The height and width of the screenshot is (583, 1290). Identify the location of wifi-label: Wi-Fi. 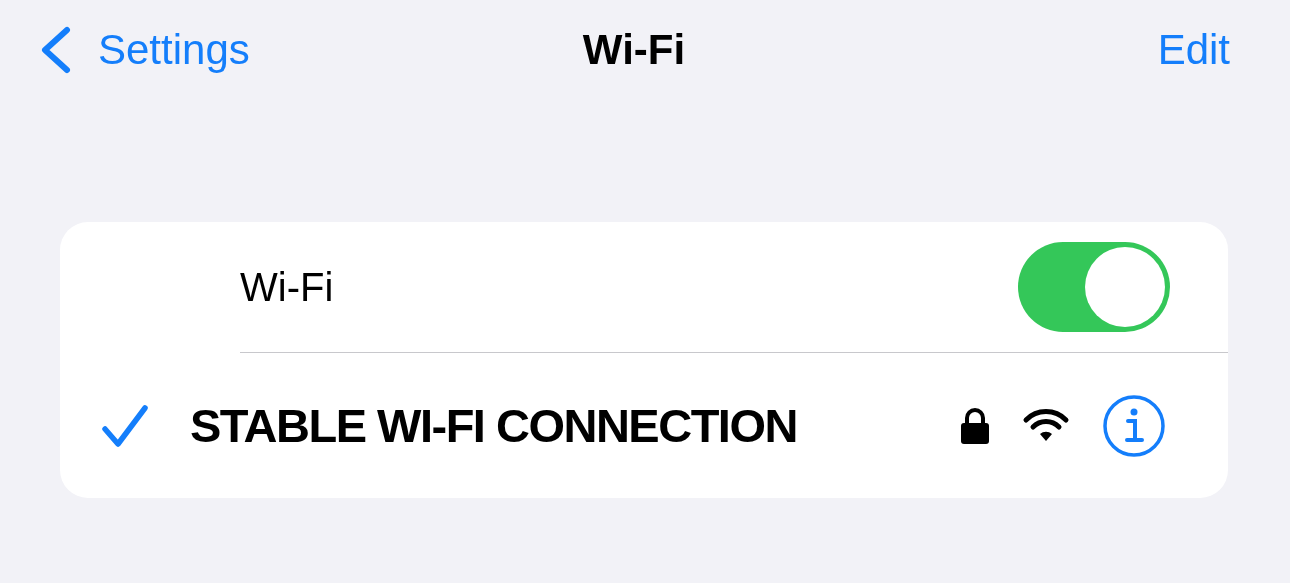
(287, 287).